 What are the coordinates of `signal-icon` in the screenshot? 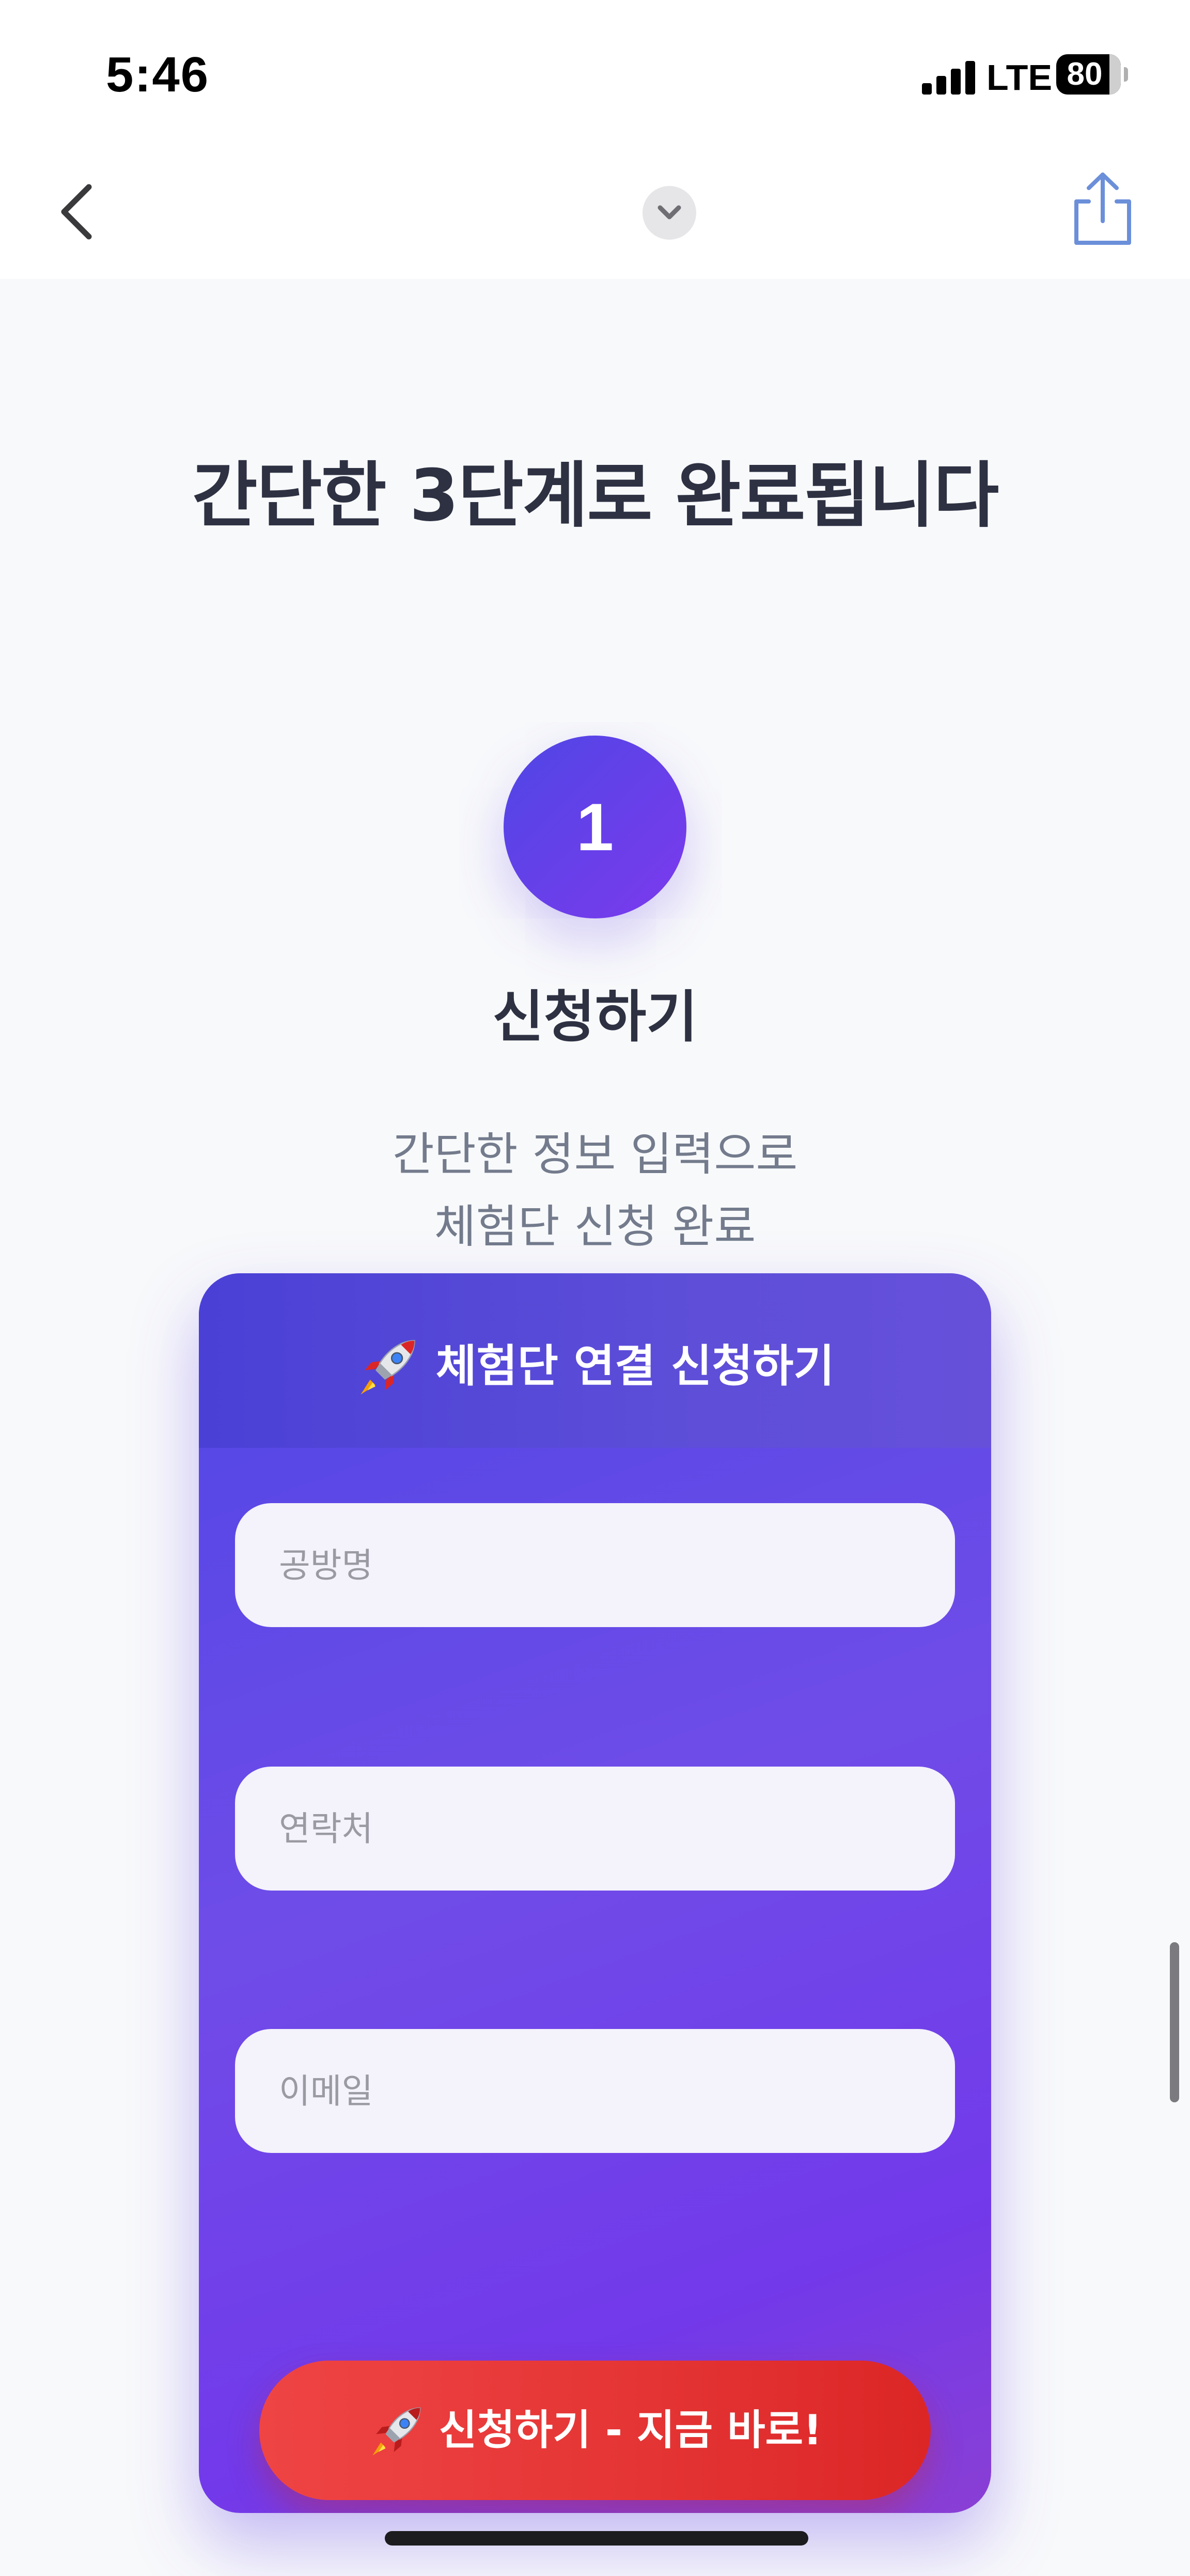 It's located at (949, 78).